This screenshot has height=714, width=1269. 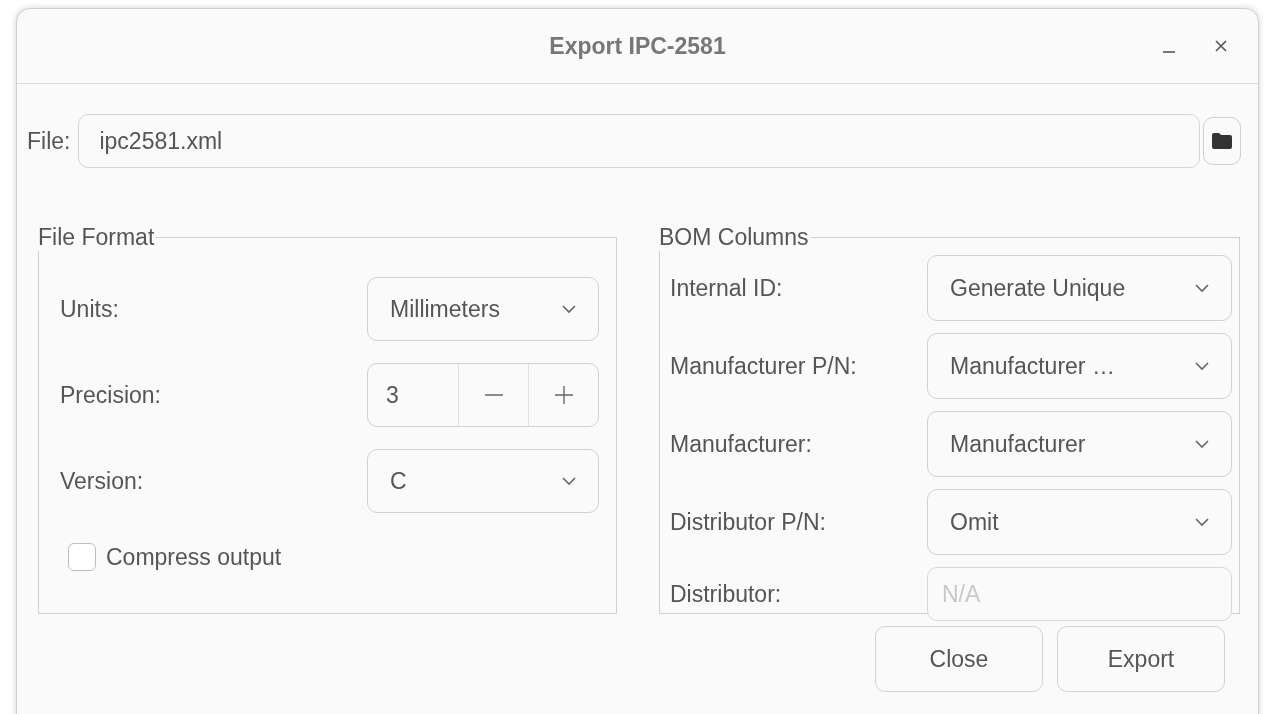 What do you see at coordinates (102, 481) in the screenshot?
I see `field-label: Version:` at bounding box center [102, 481].